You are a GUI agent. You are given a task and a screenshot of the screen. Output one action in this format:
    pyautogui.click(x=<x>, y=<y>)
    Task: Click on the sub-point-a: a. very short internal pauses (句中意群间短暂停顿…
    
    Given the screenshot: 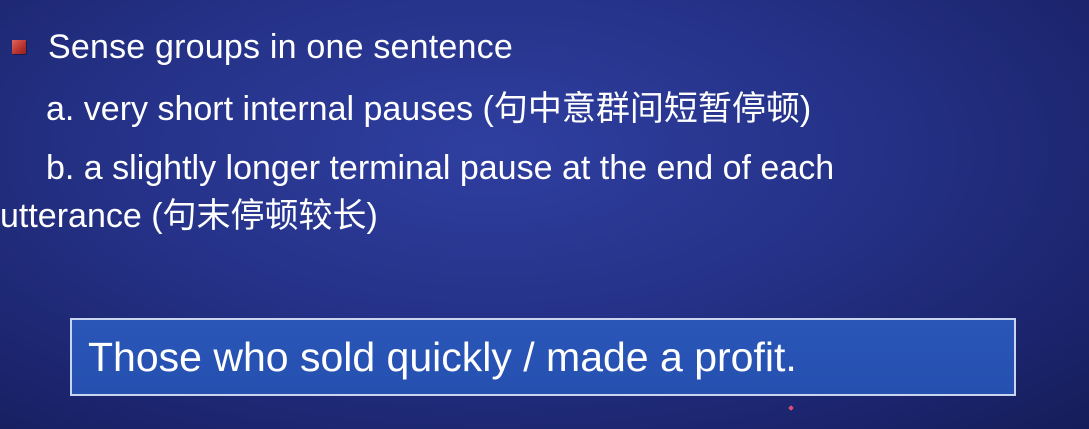 What is the action you would take?
    pyautogui.click(x=429, y=109)
    